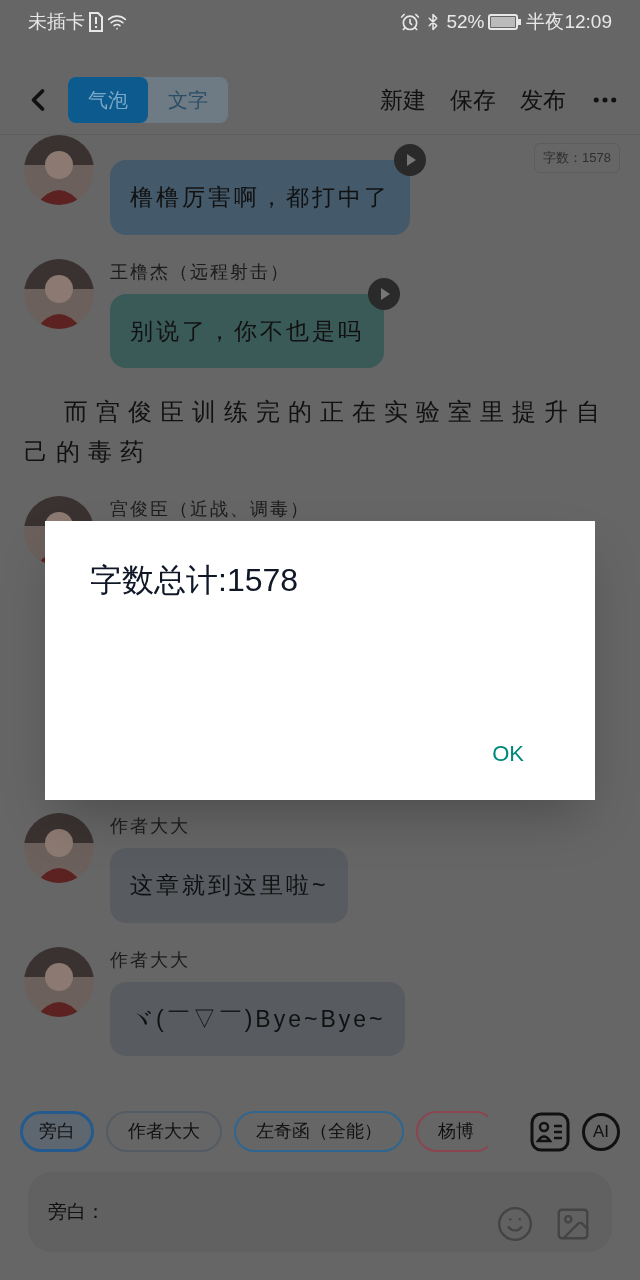 The width and height of the screenshot is (640, 1280). Describe the element at coordinates (316, 432) in the screenshot. I see `narration-text: 而宫俊臣训练完的正在实验室里提升自己的毒药` at that location.